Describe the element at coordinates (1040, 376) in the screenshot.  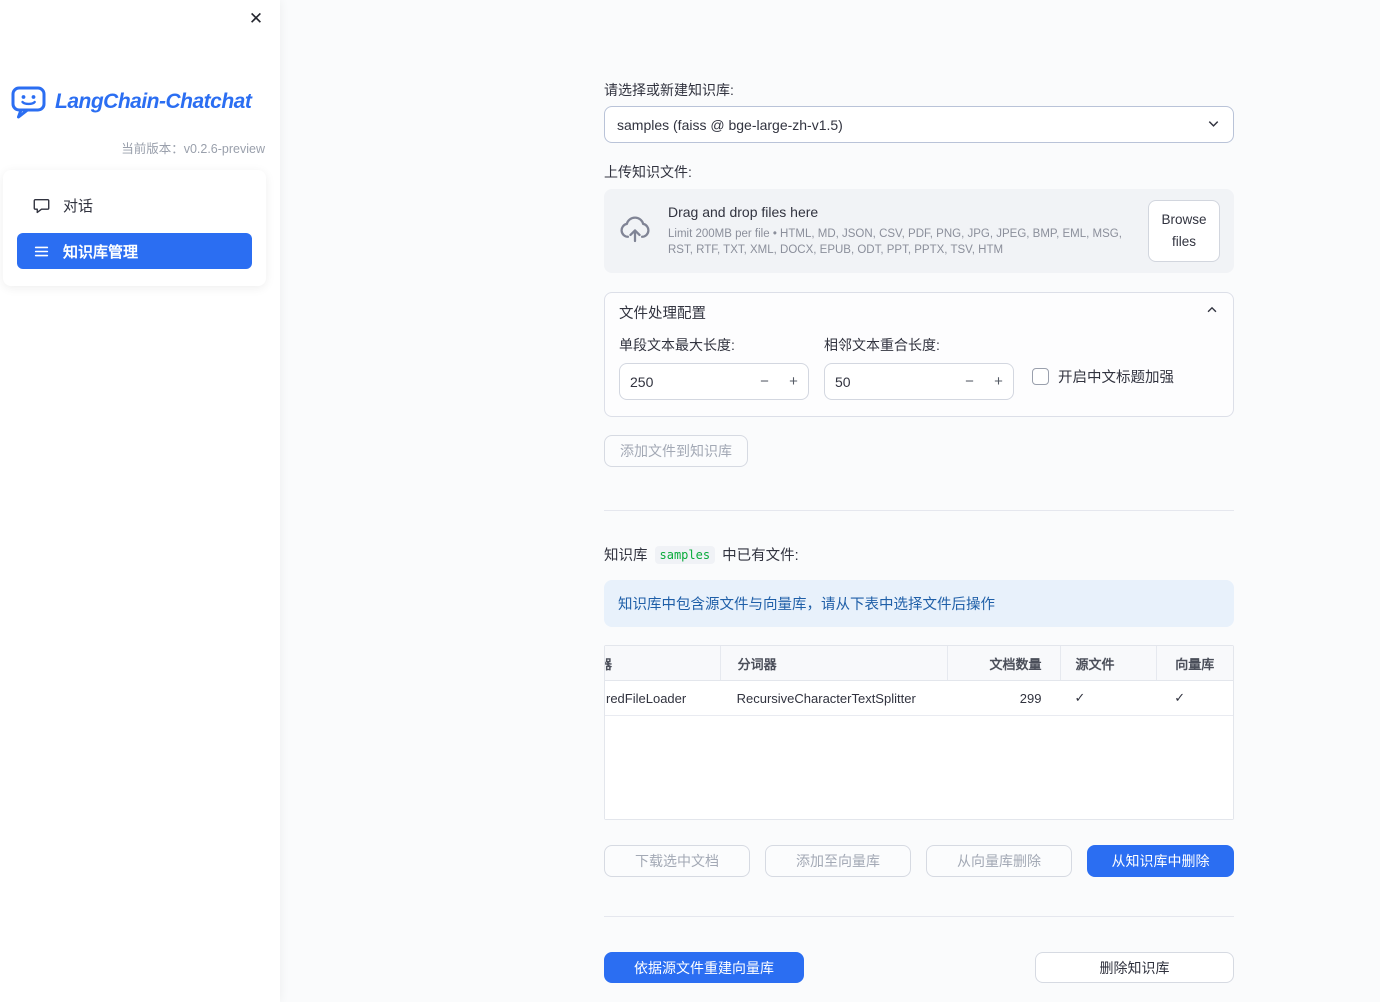
I see `zh-title-checkbox` at that location.